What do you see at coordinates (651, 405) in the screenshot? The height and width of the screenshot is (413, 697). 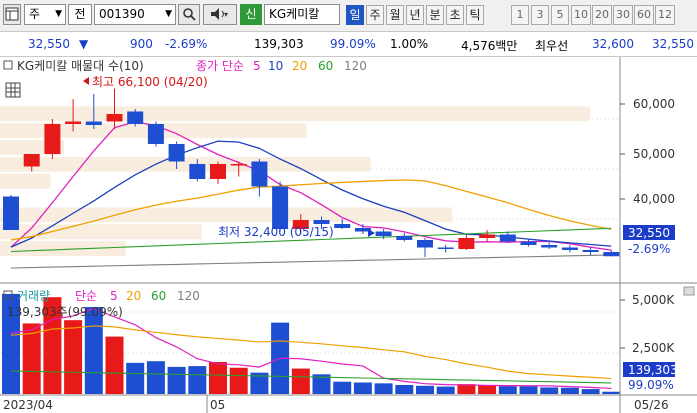 I see `x-label-last: 05/26` at bounding box center [651, 405].